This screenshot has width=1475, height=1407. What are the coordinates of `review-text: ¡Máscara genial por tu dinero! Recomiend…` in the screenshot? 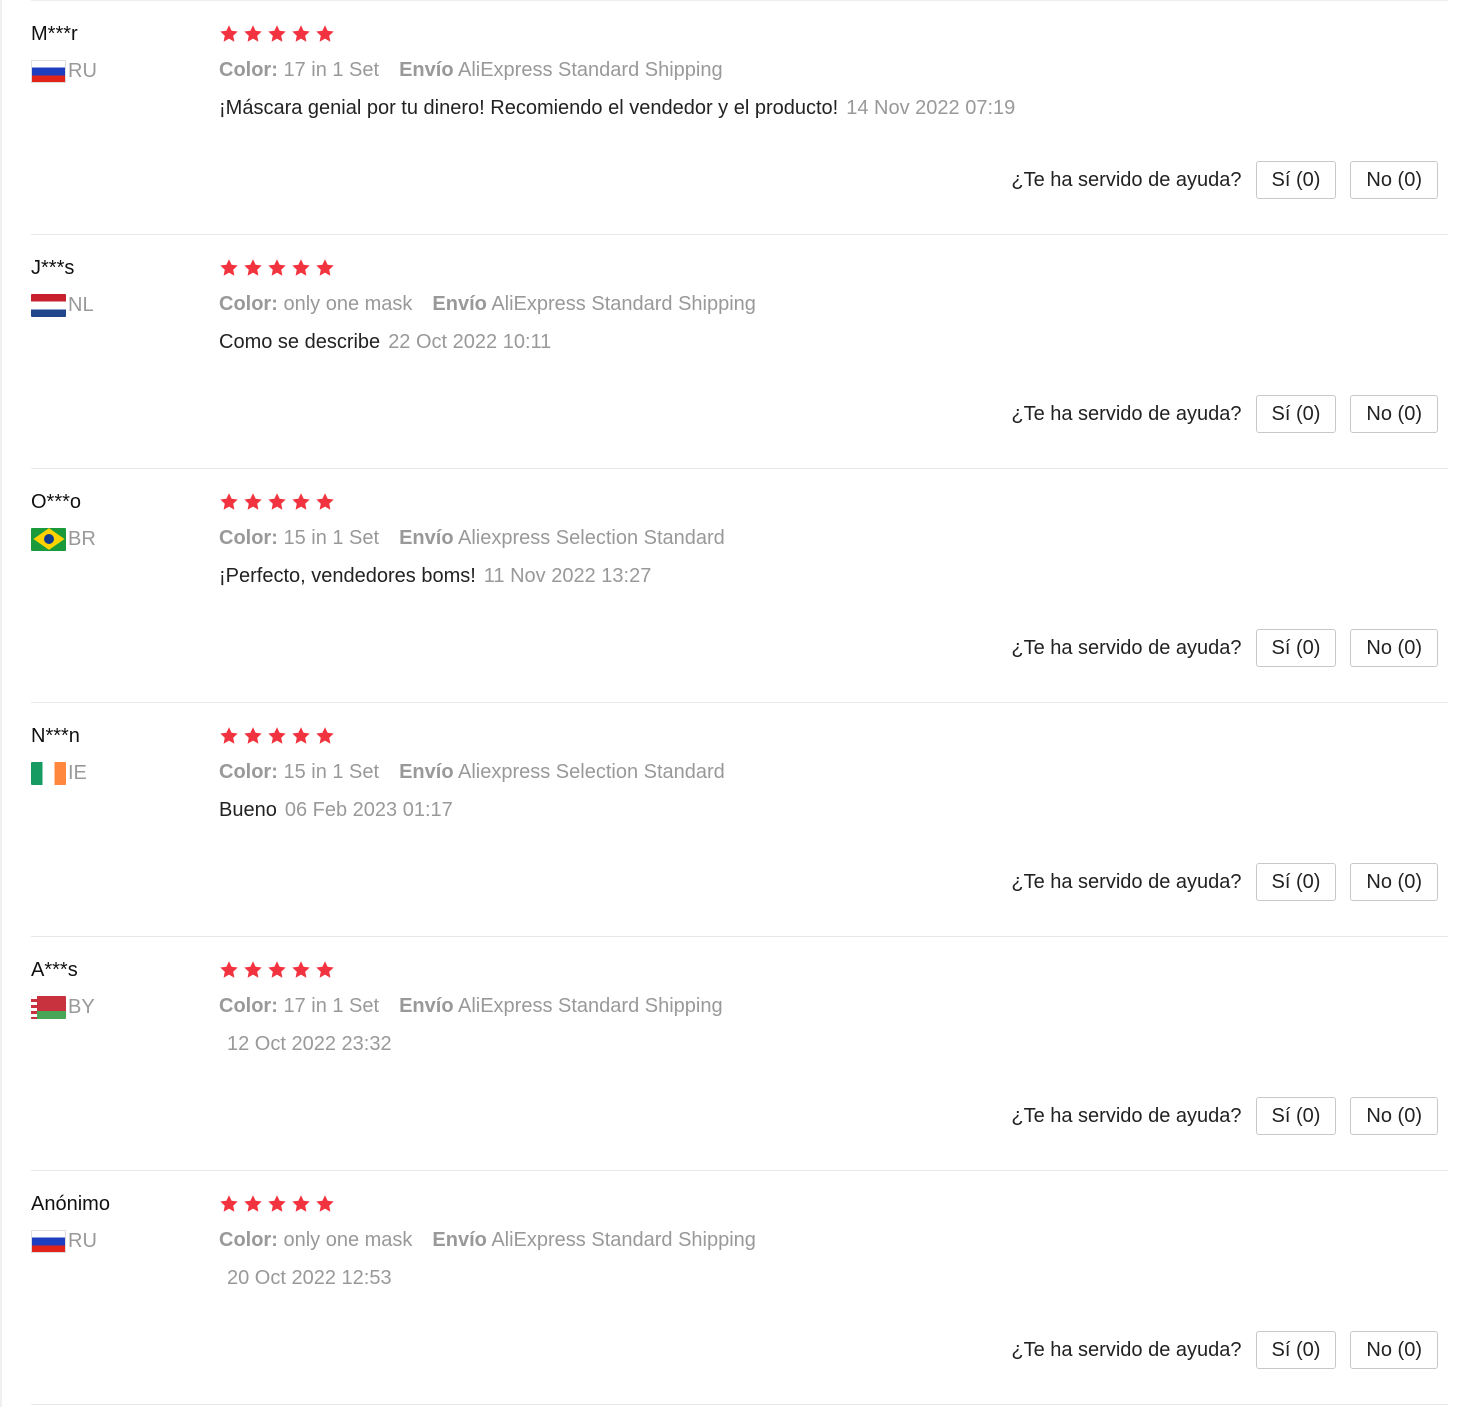 It's located at (529, 108).